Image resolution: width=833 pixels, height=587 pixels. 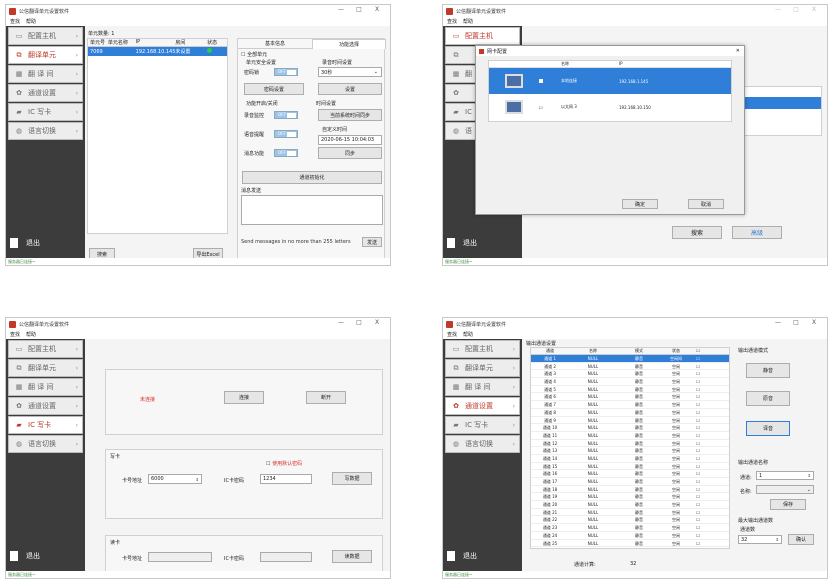 What do you see at coordinates (630, 451) in the screenshot?
I see `table-row: 通道 13 NULL 静音 空闲 ☐` at bounding box center [630, 451].